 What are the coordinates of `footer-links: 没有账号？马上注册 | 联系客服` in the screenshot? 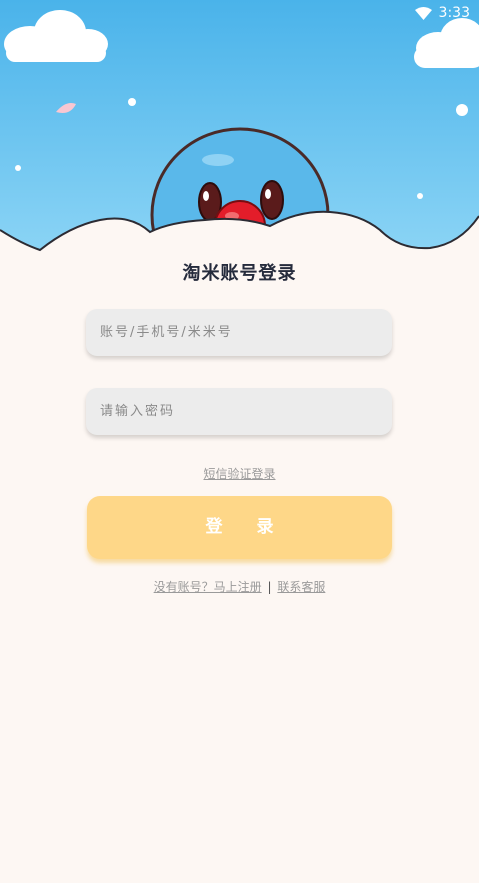 It's located at (239, 586).